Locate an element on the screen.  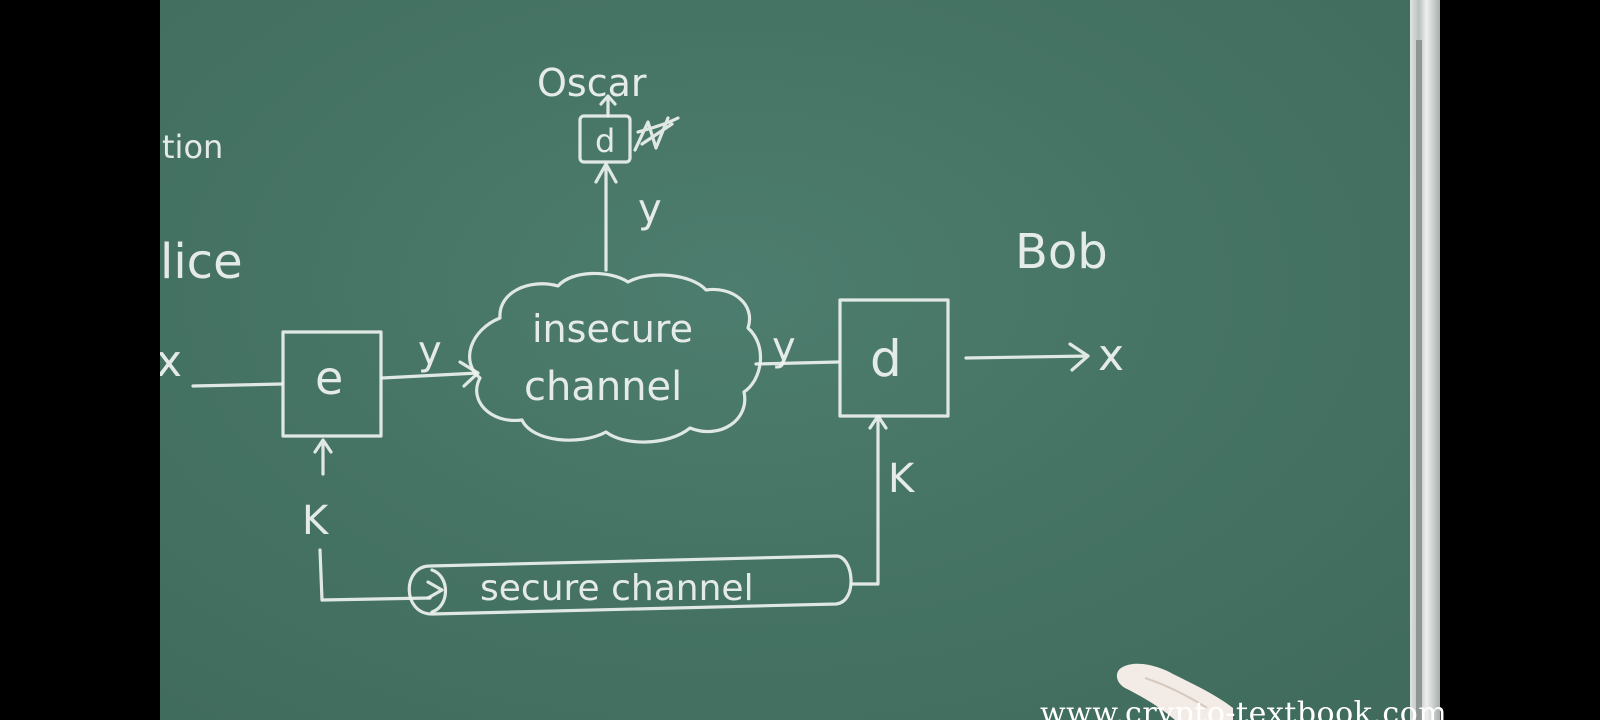
plaintext-output-x: x is located at coordinates (1111, 355).